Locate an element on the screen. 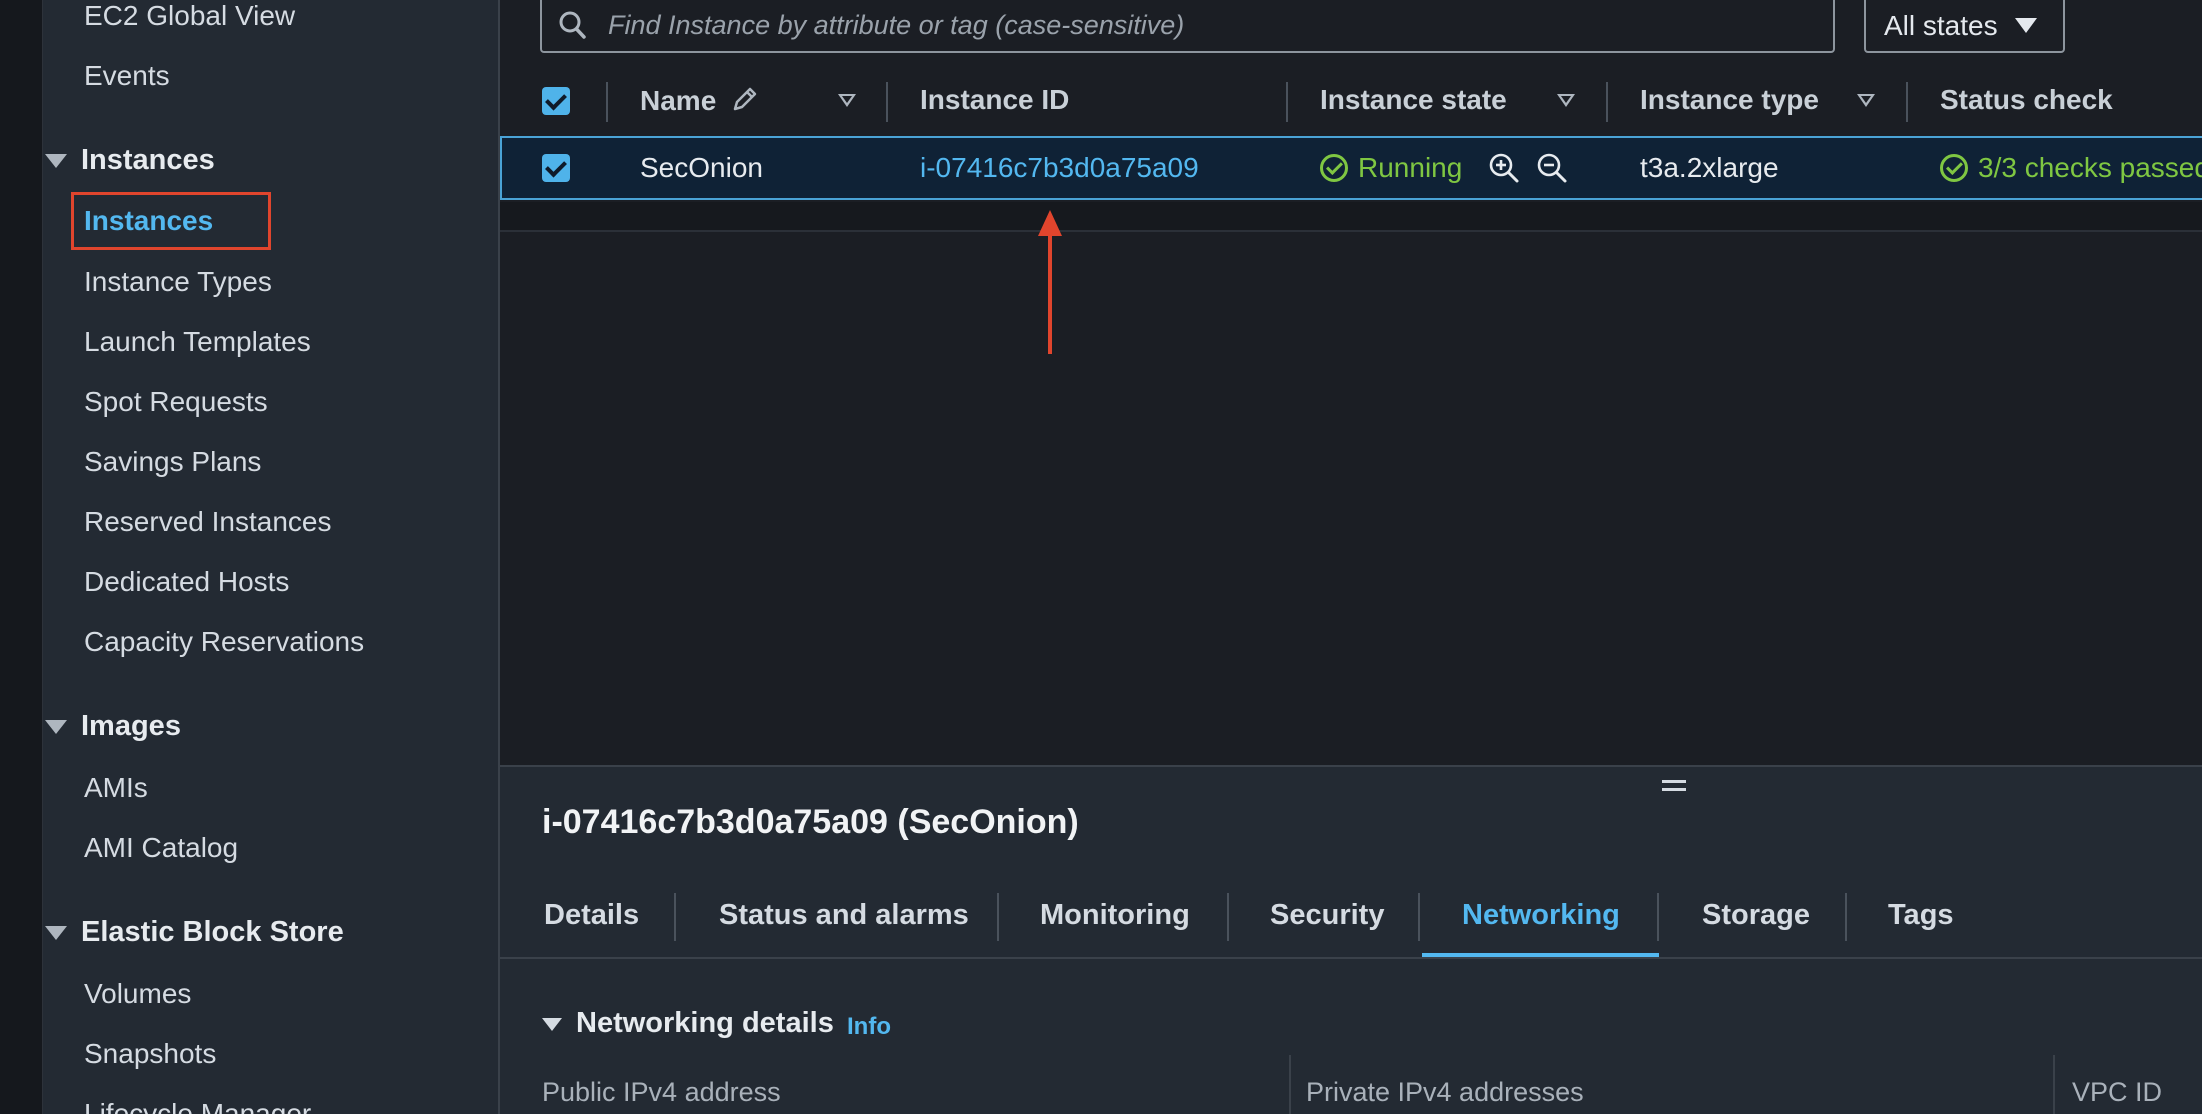 This screenshot has width=2202, height=1114. field-label-public-ipv4: Public IPv4 address is located at coordinates (661, 1092).